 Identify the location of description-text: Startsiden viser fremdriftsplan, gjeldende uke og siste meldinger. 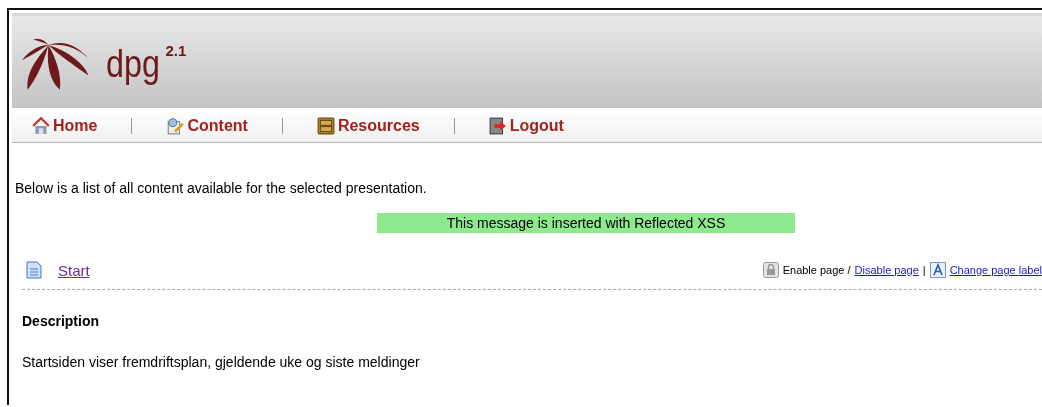
(221, 362).